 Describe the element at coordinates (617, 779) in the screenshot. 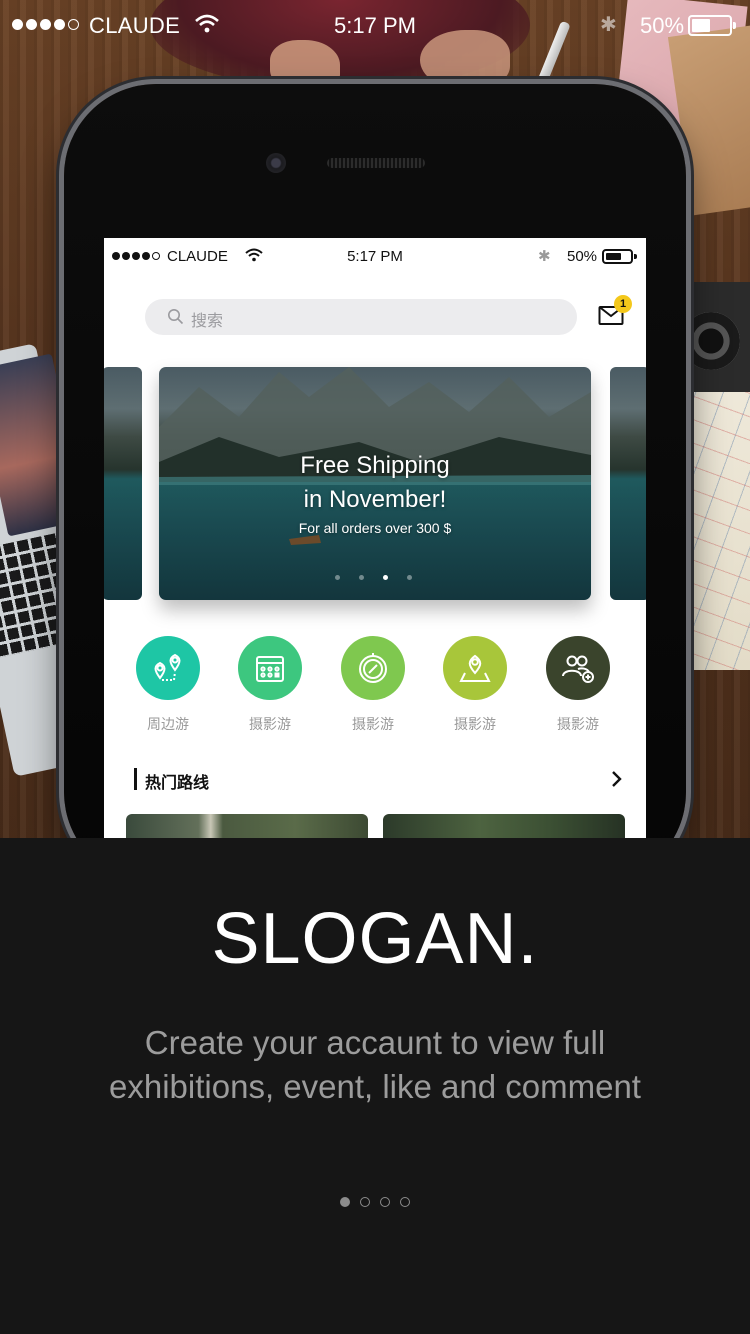

I see `chevron-right-icon` at that location.